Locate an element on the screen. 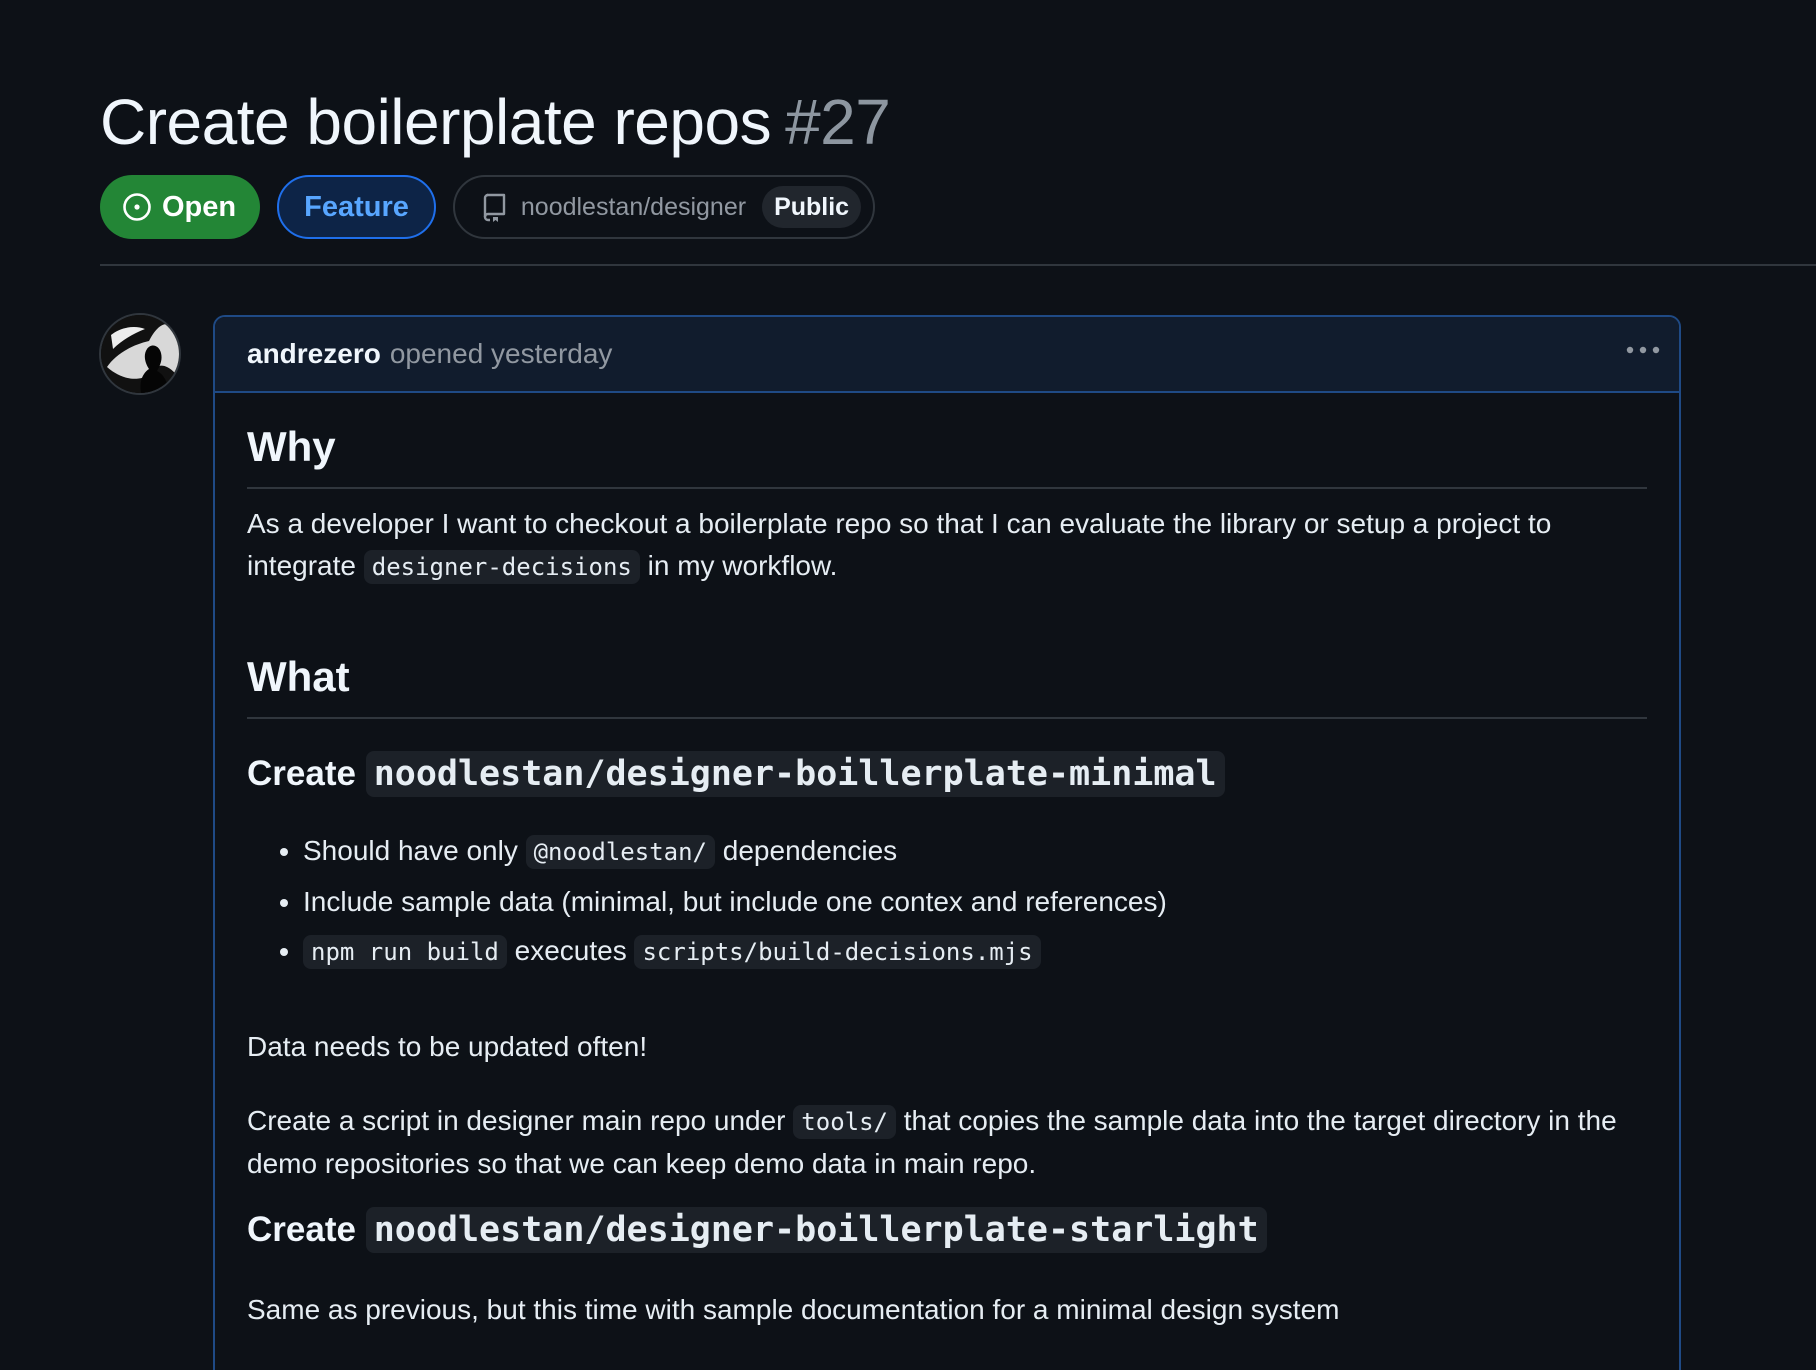 The height and width of the screenshot is (1370, 1816). avatar is located at coordinates (140, 354).